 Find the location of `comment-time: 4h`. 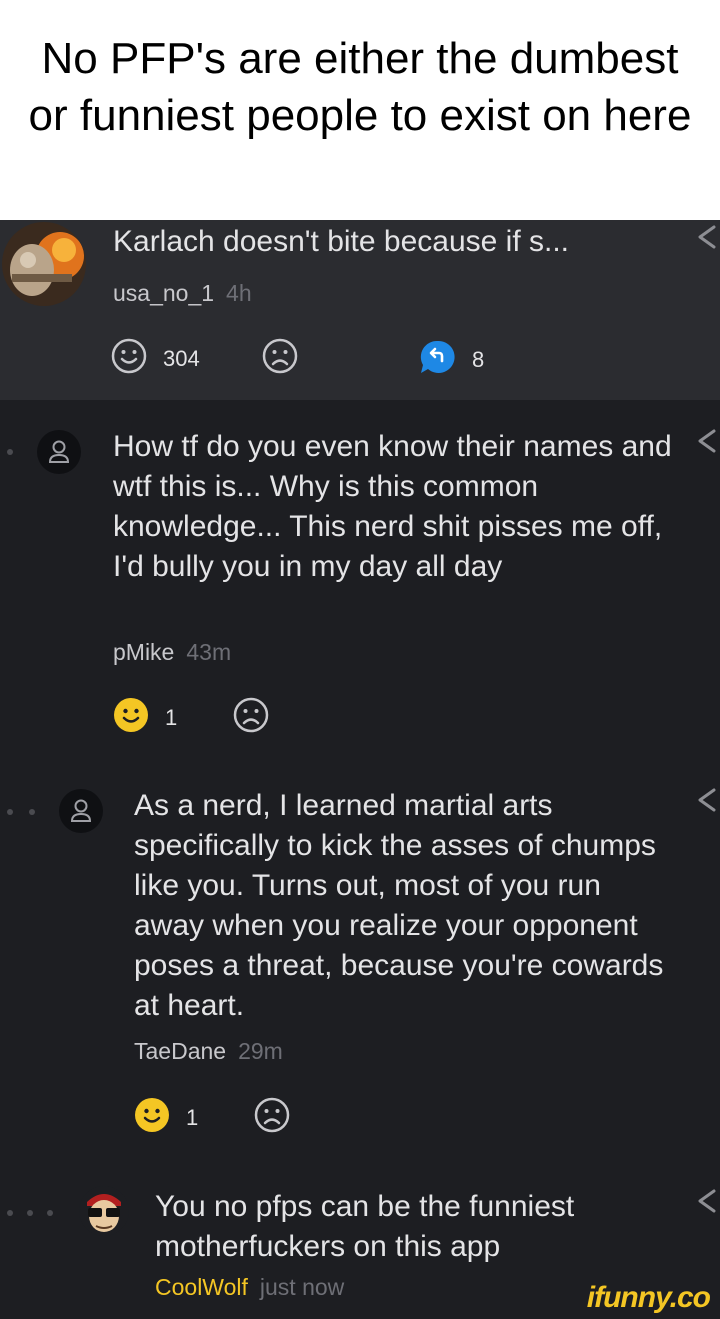

comment-time: 4h is located at coordinates (239, 293).